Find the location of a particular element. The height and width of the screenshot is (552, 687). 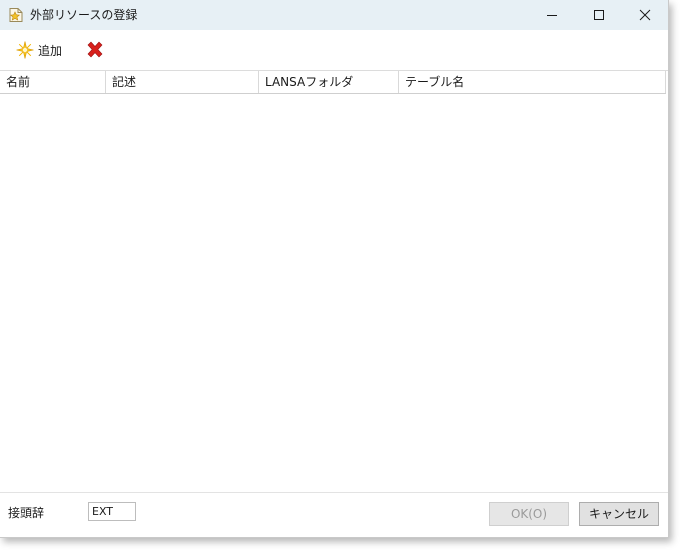

prefix-label: 接頭辞 is located at coordinates (26, 513).